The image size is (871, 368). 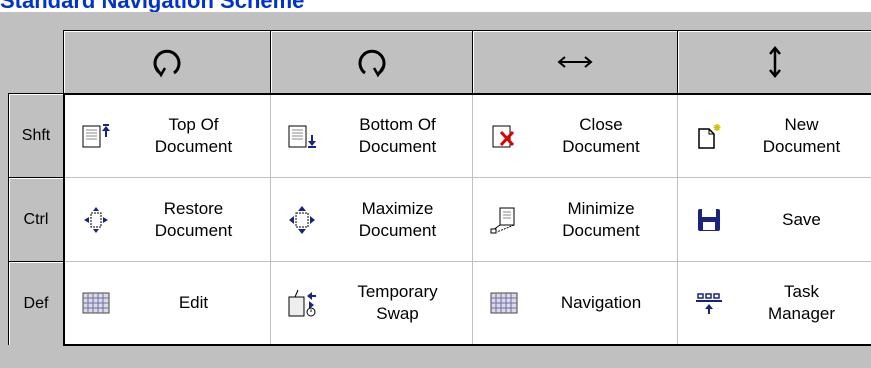 What do you see at coordinates (96, 220) in the screenshot?
I see `restore-document-icon` at bounding box center [96, 220].